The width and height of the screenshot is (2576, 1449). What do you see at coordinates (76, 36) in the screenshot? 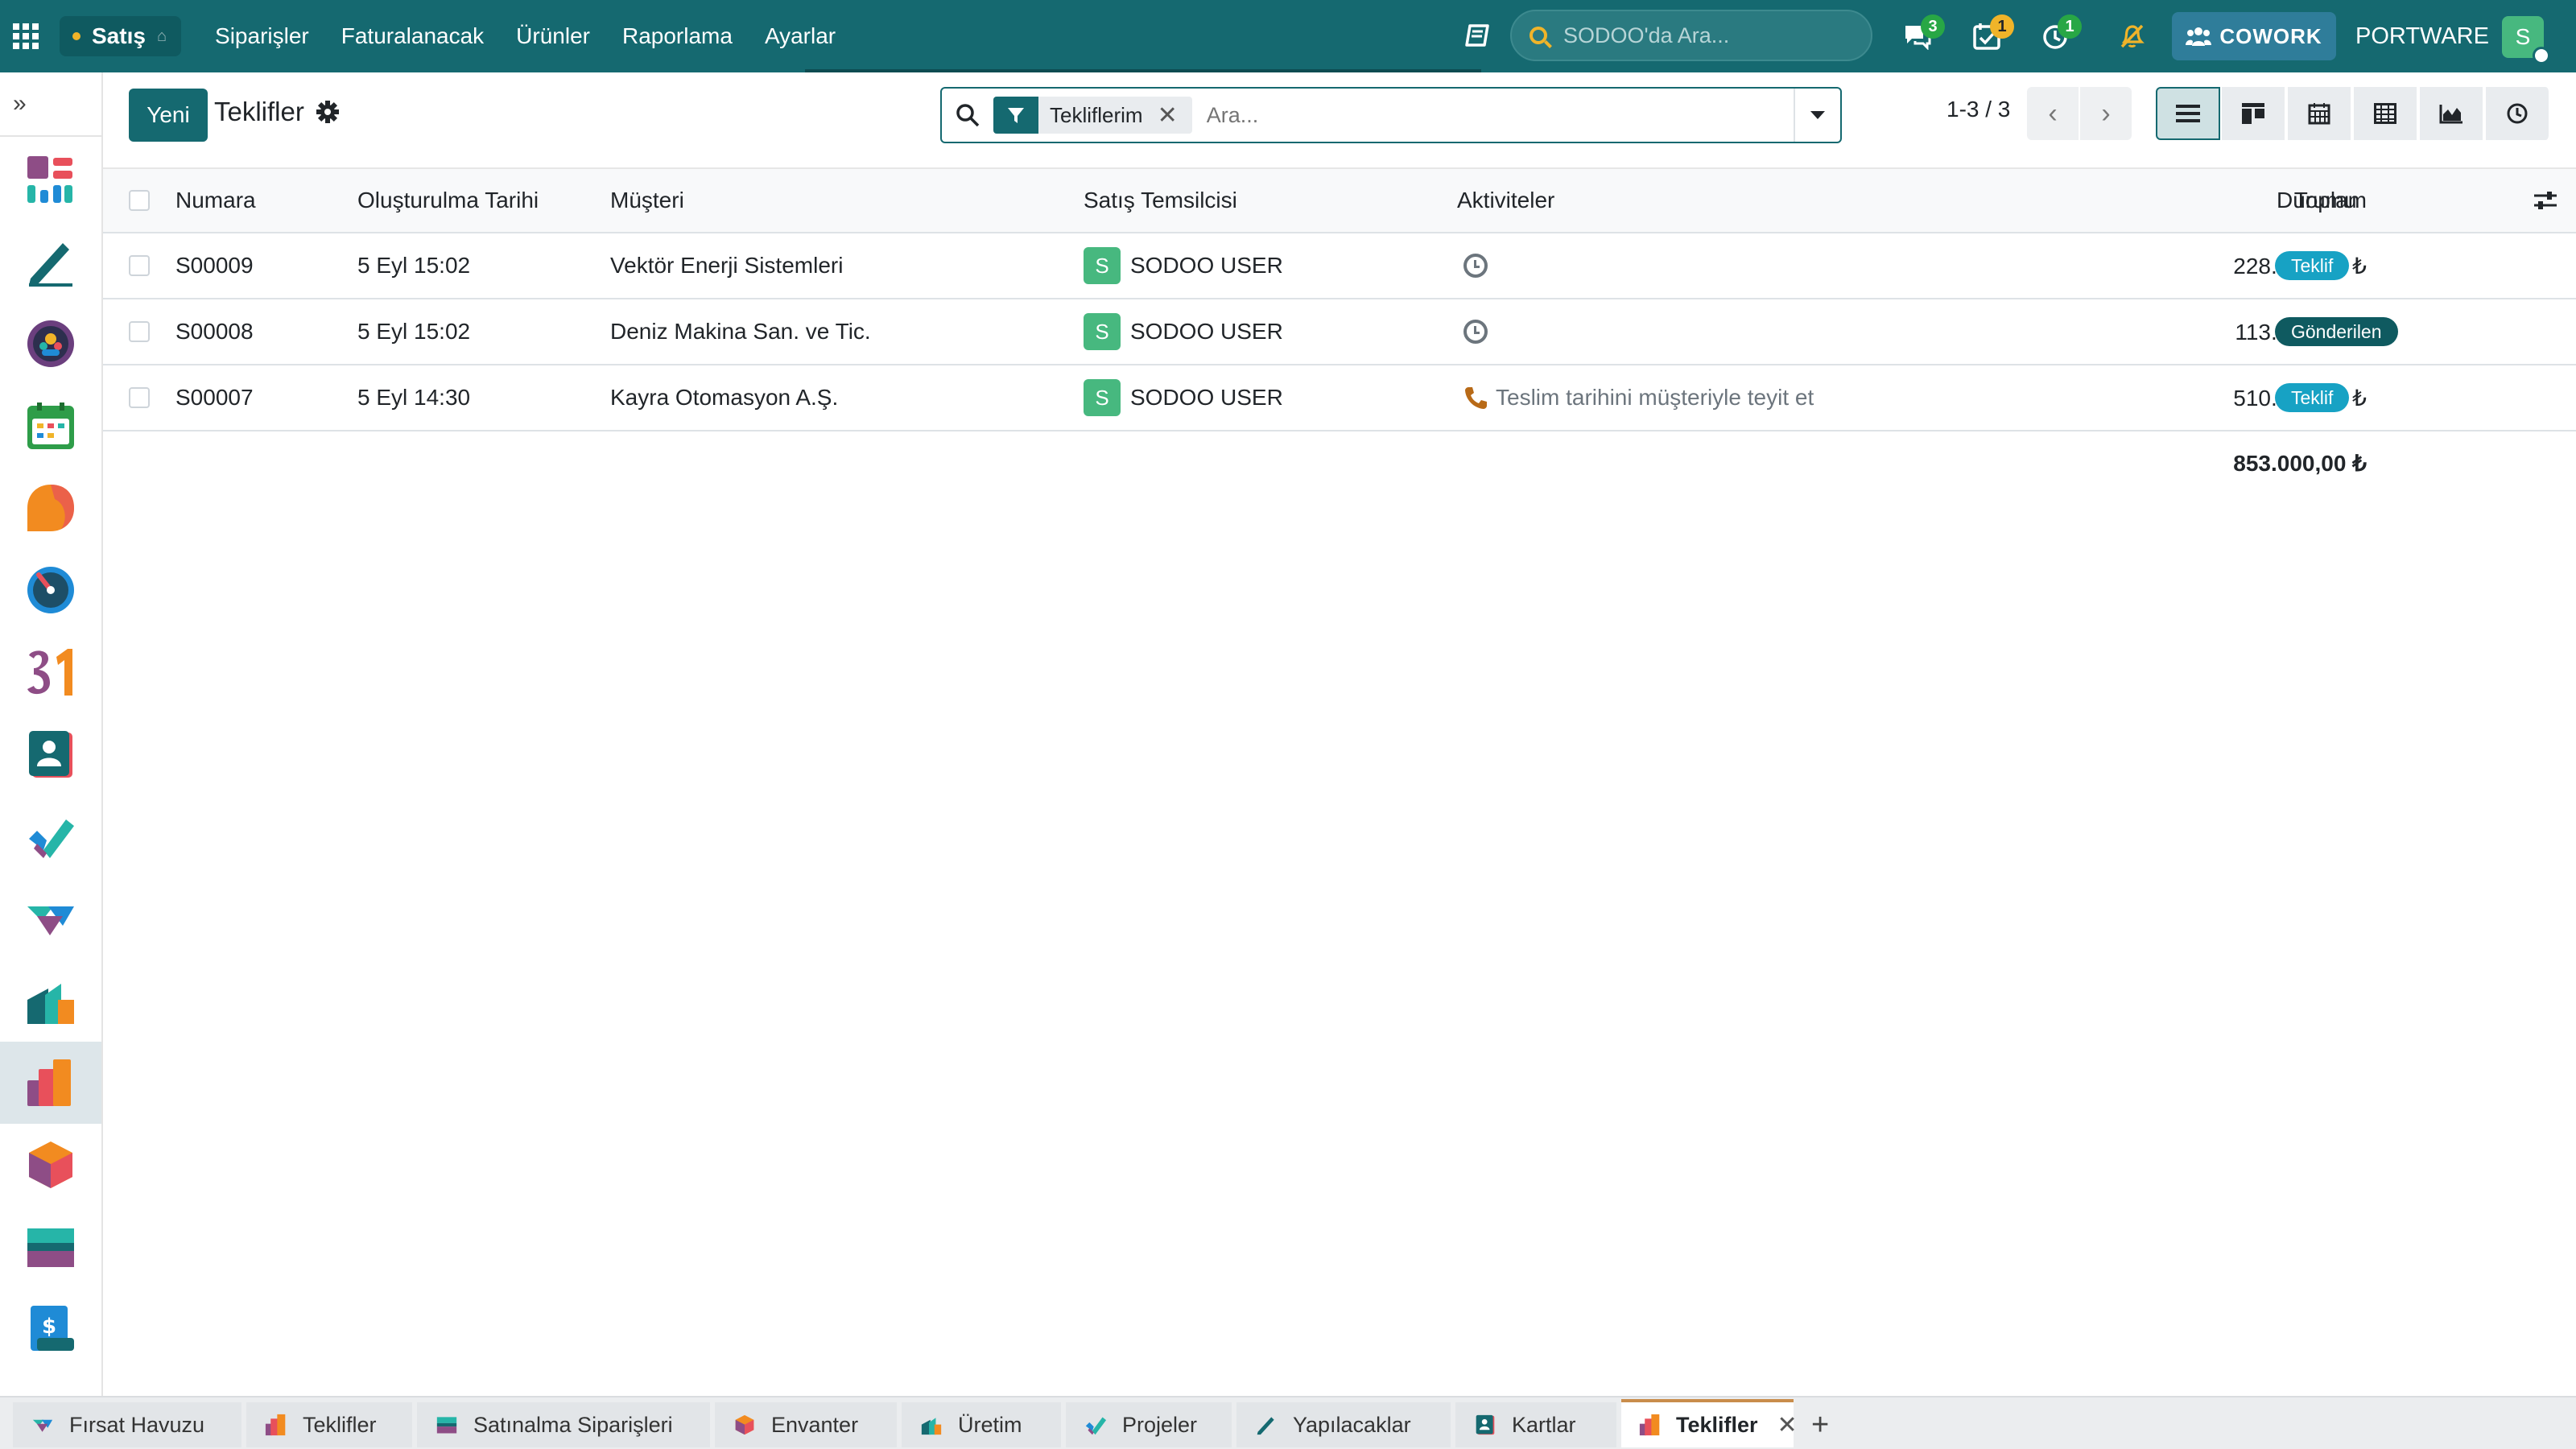
I see `app-dot-icon` at bounding box center [76, 36].